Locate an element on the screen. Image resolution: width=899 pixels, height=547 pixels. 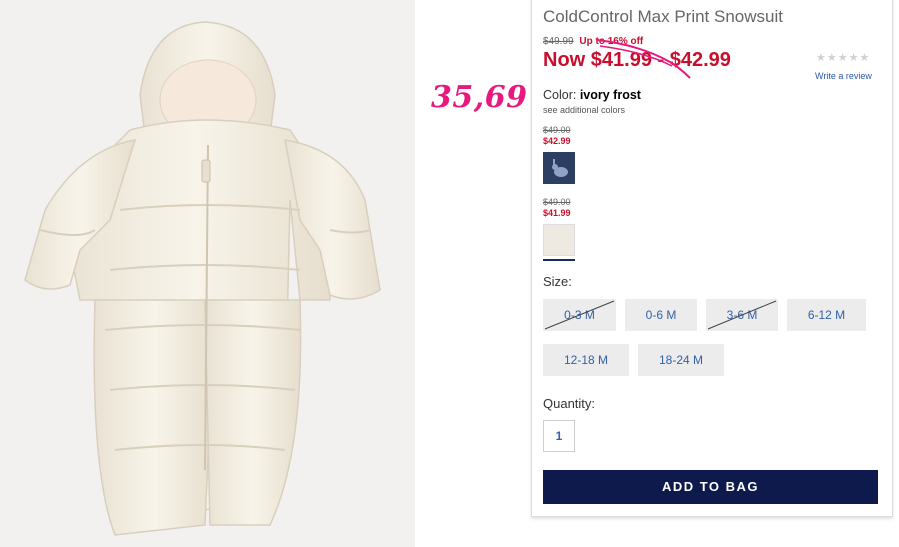
size-option-label: 0-6 M is located at coordinates (661, 315).